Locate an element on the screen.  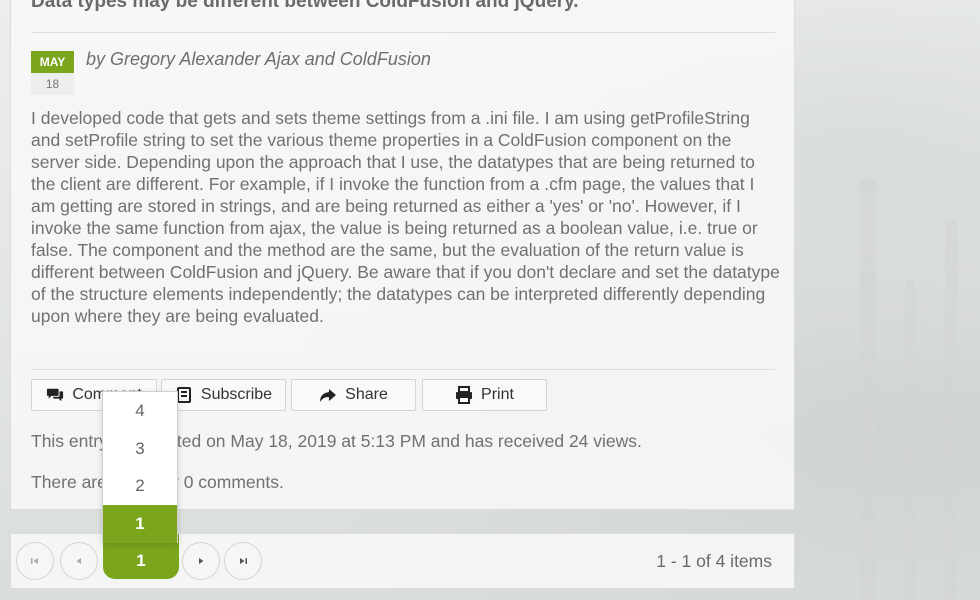
print-button: Print is located at coordinates (484, 395).